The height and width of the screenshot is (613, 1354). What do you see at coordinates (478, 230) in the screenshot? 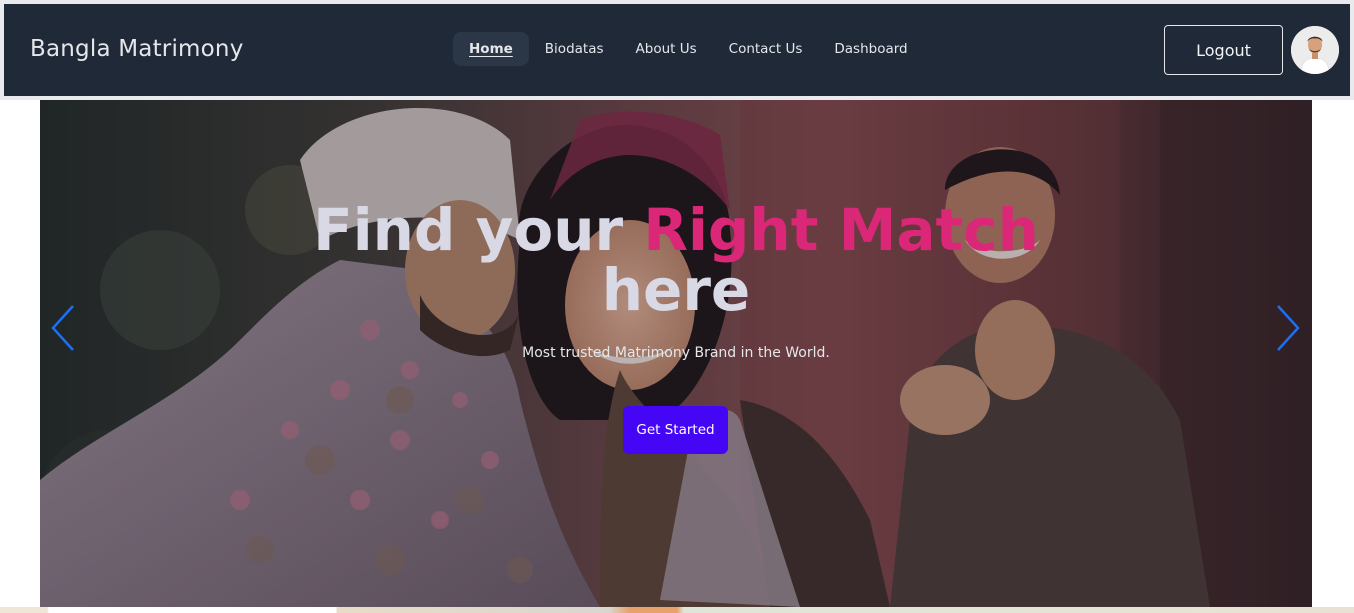
I see `hero-title-part1: Find your` at bounding box center [478, 230].